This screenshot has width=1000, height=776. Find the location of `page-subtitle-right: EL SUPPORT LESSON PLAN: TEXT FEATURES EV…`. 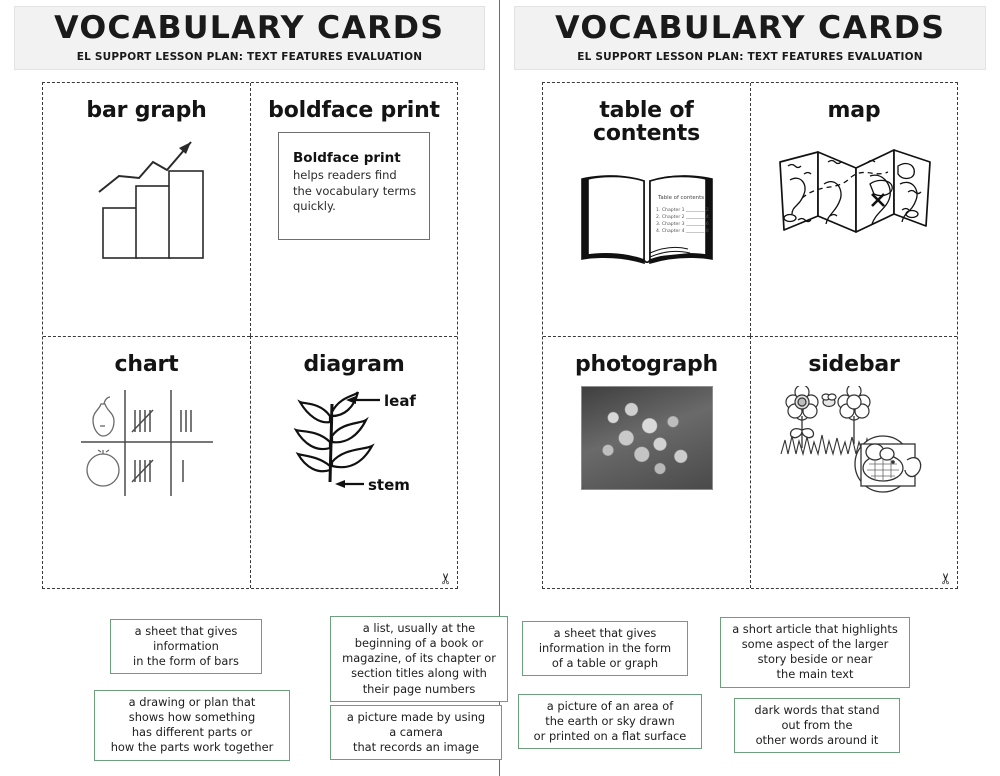

page-subtitle-right: EL SUPPORT LESSON PLAN: TEXT FEATURES EV… is located at coordinates (750, 57).